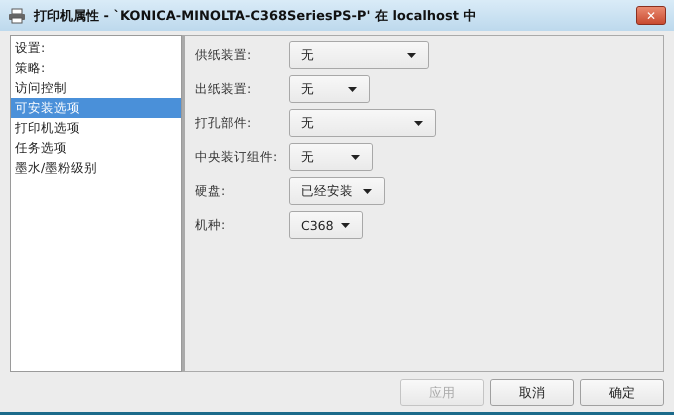 Image resolution: width=674 pixels, height=415 pixels. Describe the element at coordinates (96, 128) in the screenshot. I see `sidebar-item: 打印机选项` at that location.